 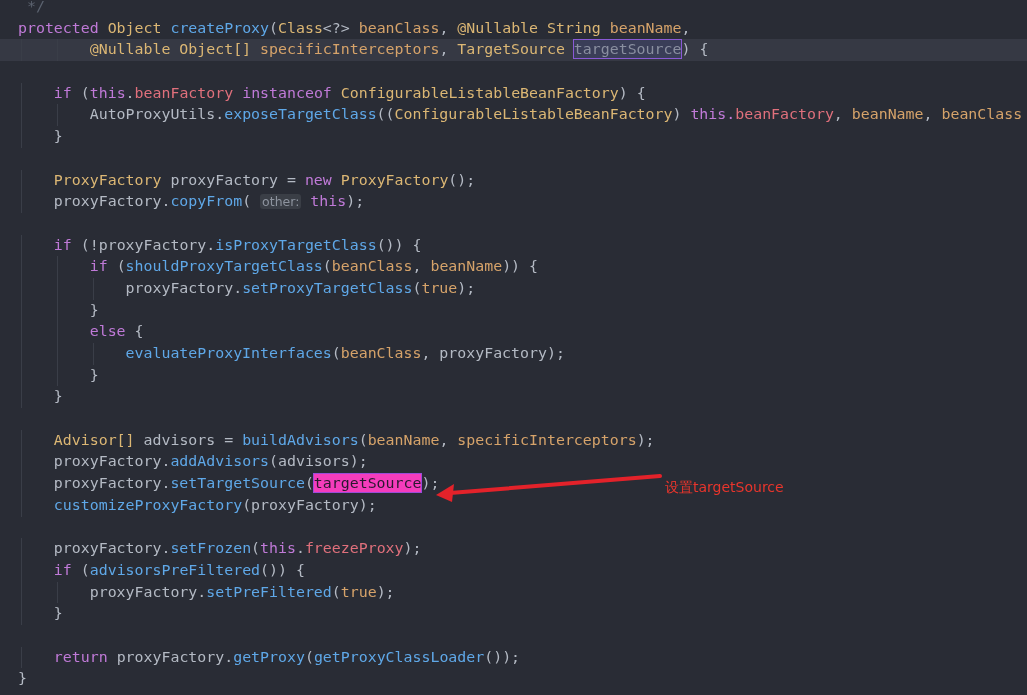 I want to click on code-text: if (advisorsPreFiltered()) {, so click(x=178, y=569).